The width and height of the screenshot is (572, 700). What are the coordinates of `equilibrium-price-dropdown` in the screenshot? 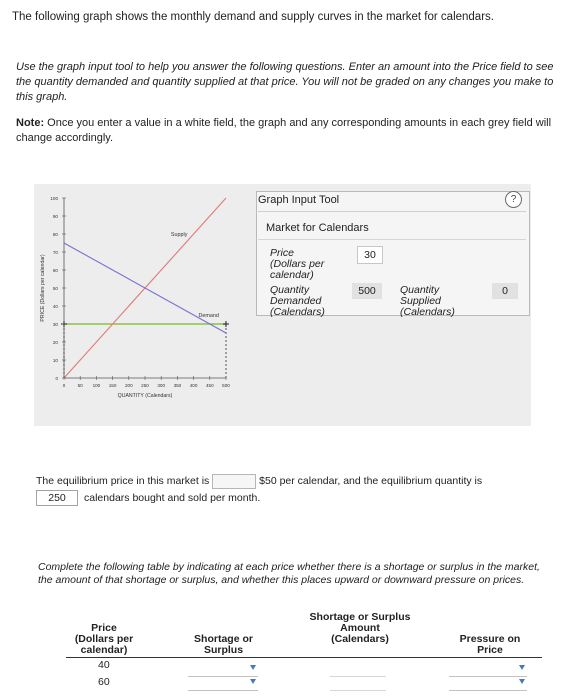 It's located at (234, 481).